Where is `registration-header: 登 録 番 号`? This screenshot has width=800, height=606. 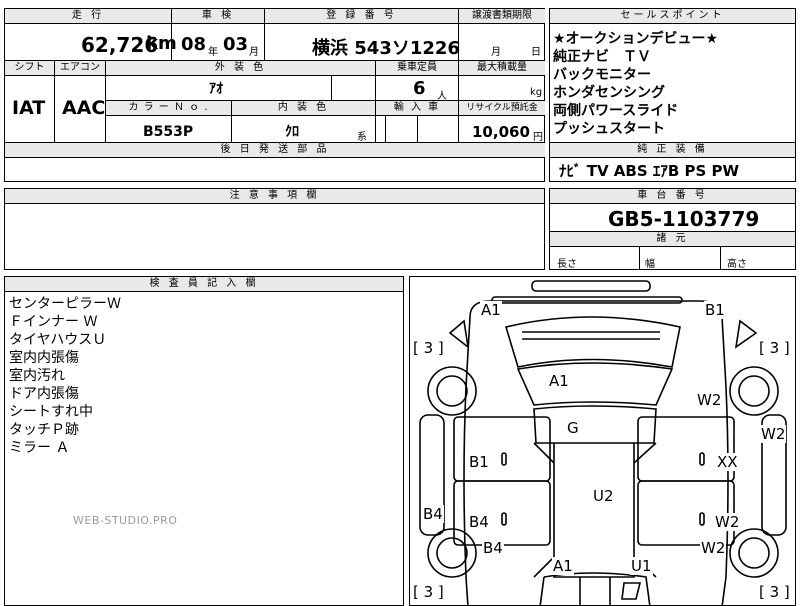 registration-header: 登 録 番 号 is located at coordinates (361, 16).